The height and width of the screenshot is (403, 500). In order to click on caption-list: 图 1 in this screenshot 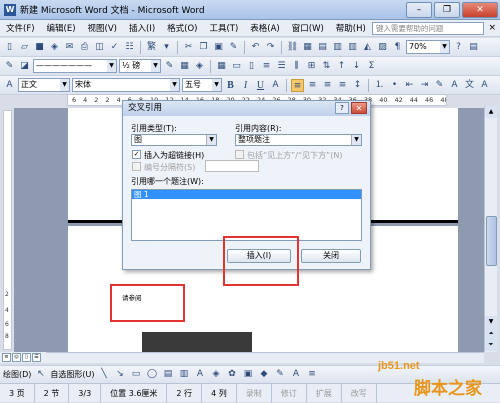, I will do `click(246, 215)`.